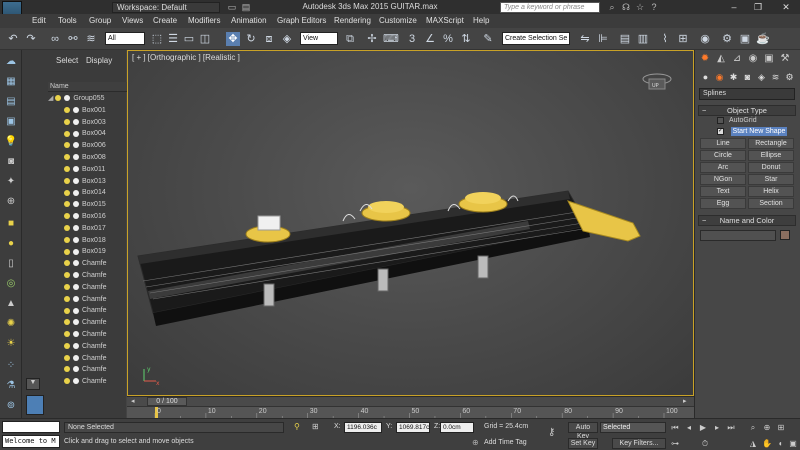 The image size is (800, 450). I want to click on menu-animation: Animation, so click(249, 21).